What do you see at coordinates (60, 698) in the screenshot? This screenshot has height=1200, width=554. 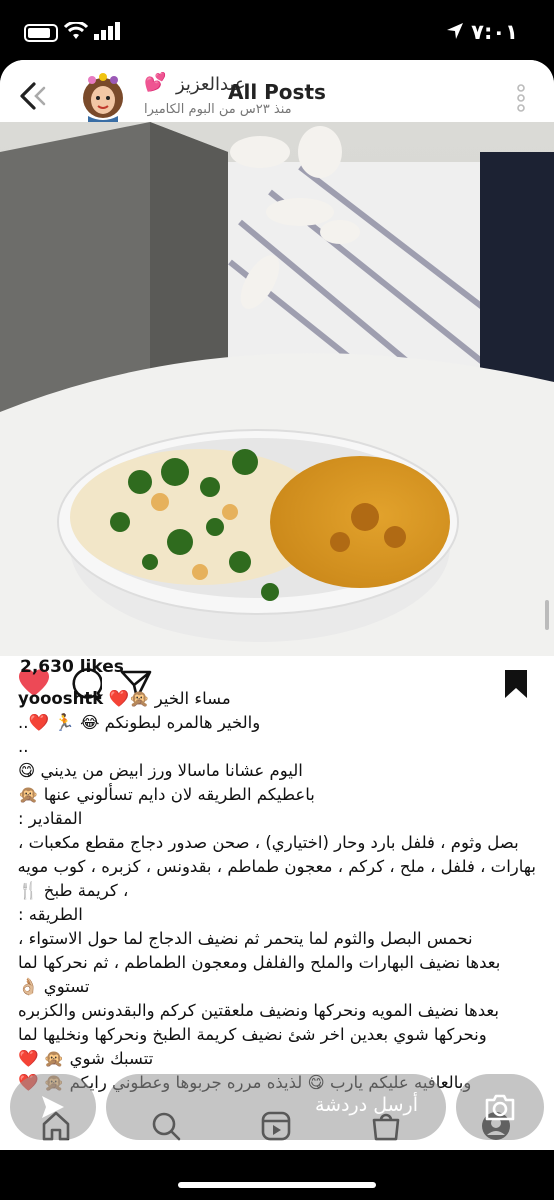 I see `caption-username: yoooshtk` at bounding box center [60, 698].